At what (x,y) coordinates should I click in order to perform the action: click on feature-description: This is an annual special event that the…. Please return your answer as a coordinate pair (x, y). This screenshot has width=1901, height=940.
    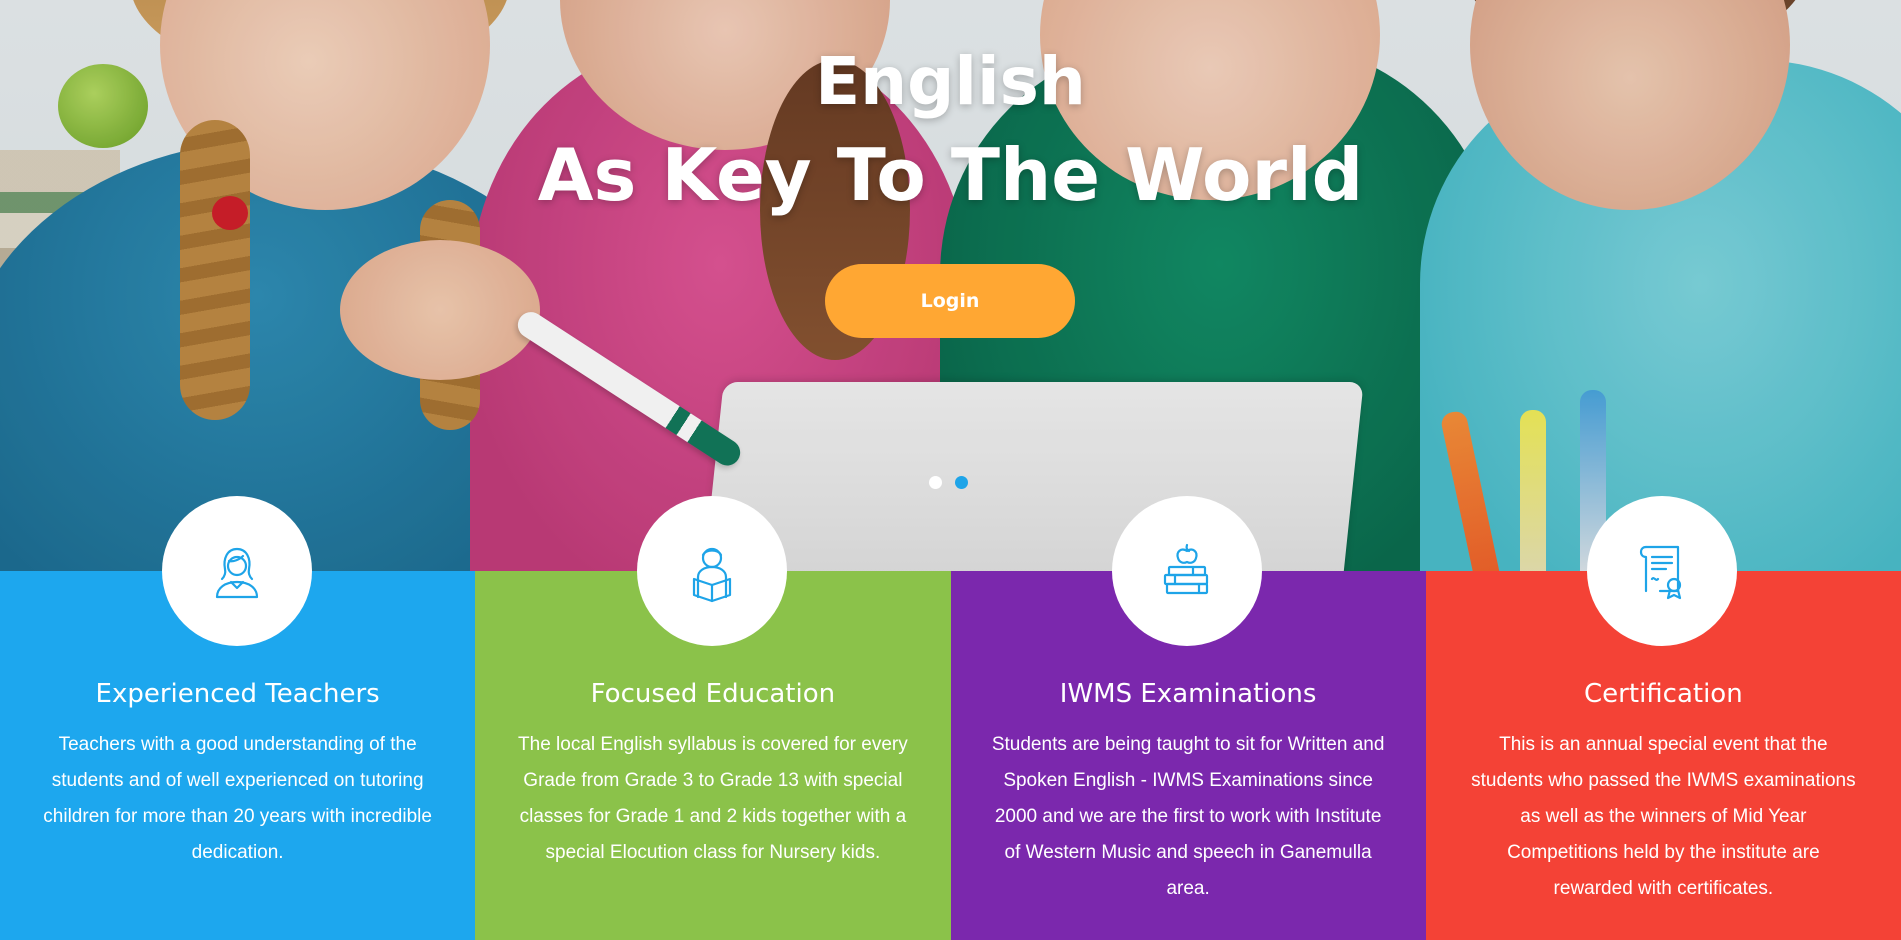
    Looking at the image, I should click on (1663, 816).